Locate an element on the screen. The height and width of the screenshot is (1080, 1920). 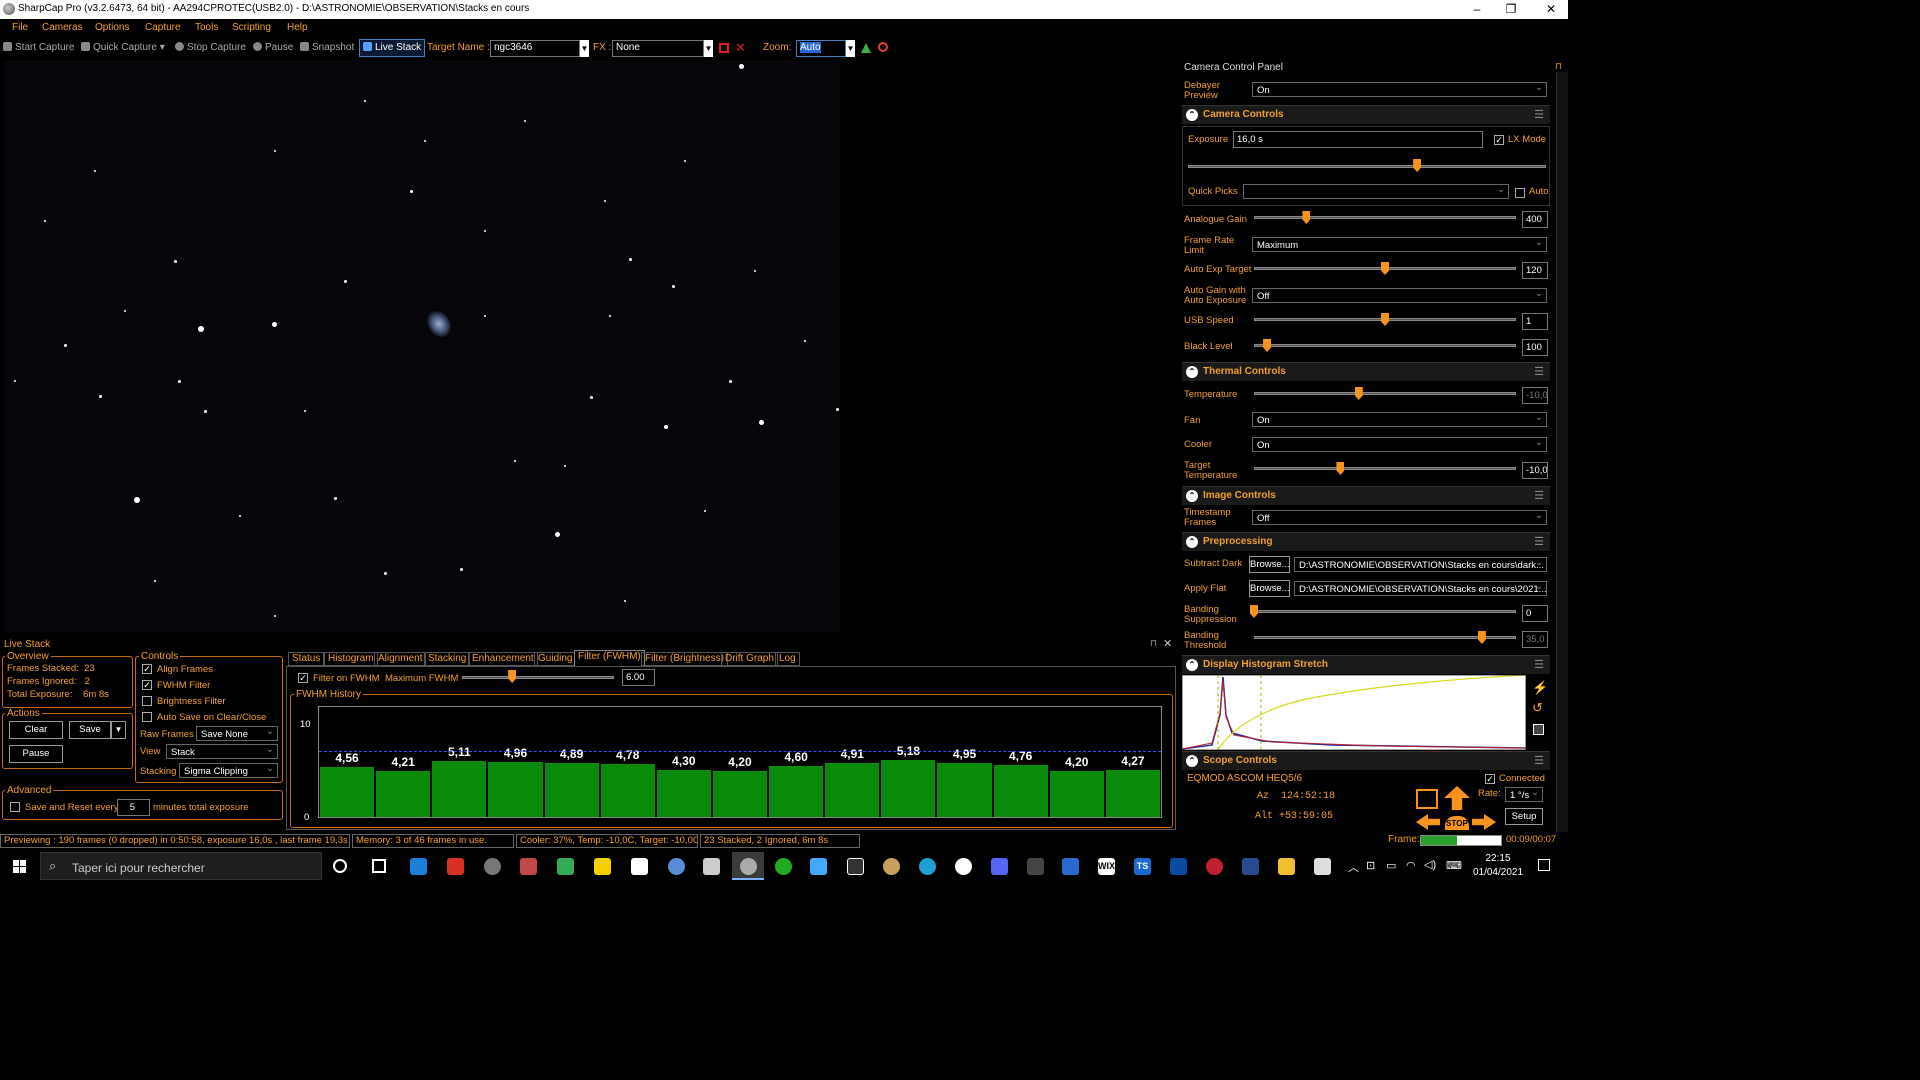
taskbar-search-box: ⌕ Taper ici pour rechercher is located at coordinates (181, 866).